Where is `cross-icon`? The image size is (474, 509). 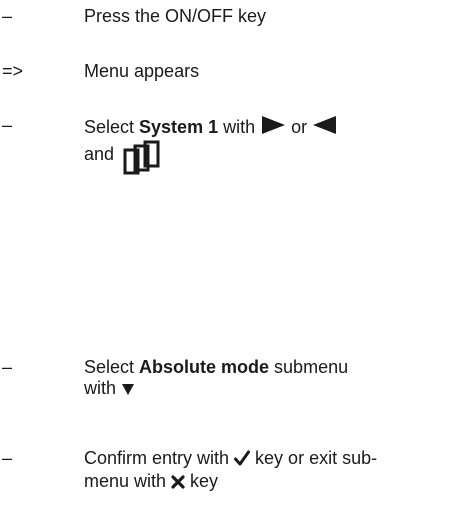 cross-icon is located at coordinates (178, 483).